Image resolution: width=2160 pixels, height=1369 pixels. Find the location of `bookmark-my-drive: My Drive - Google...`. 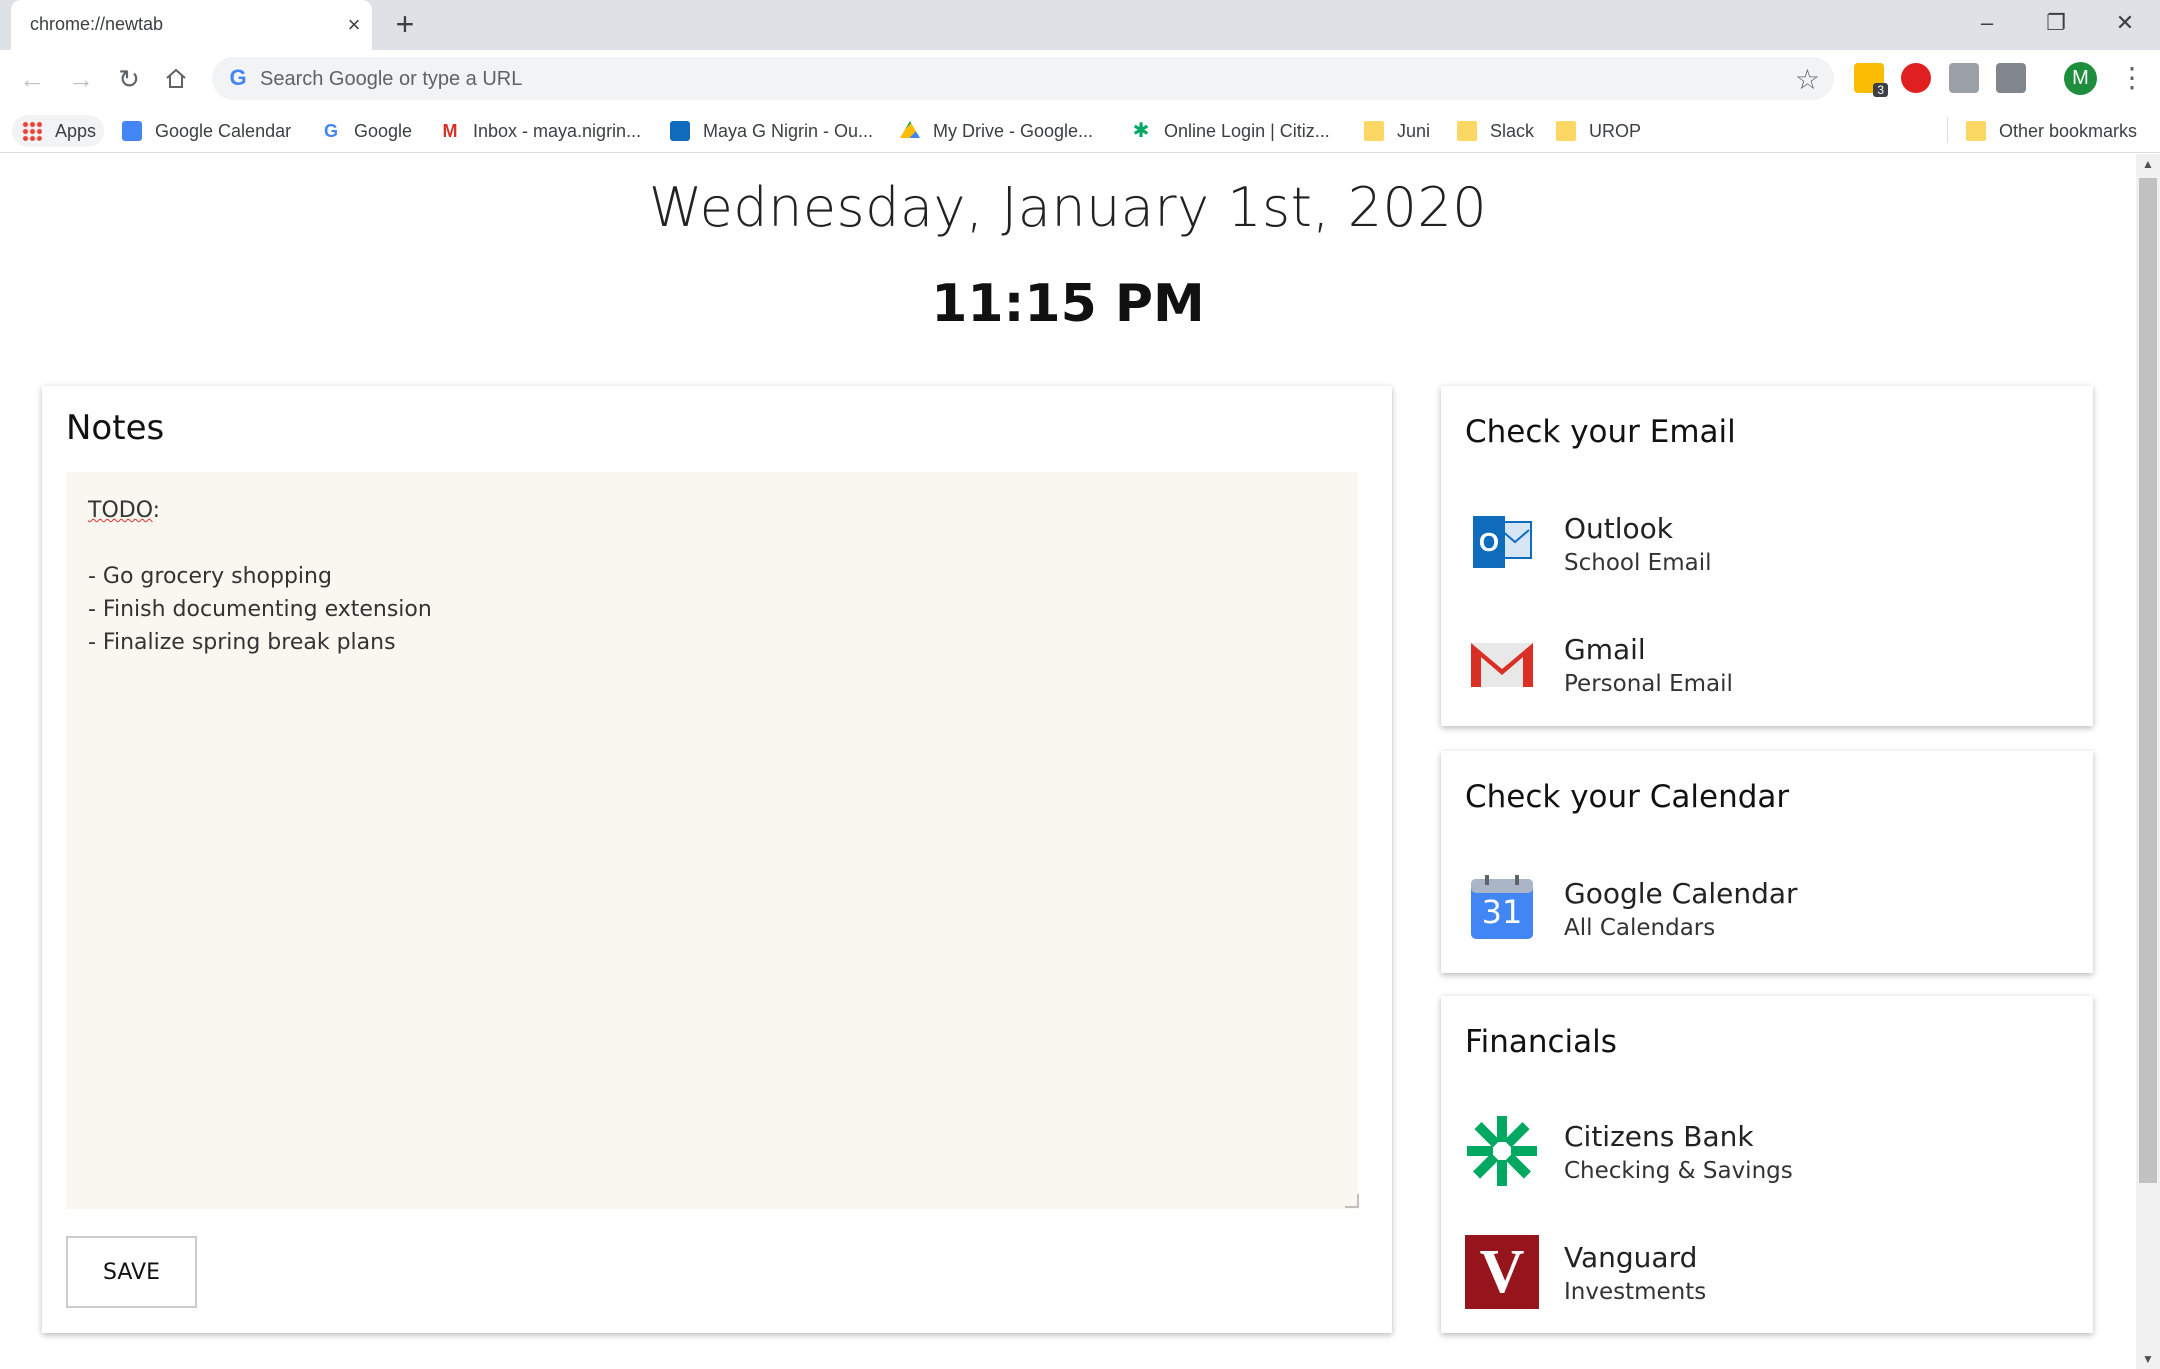

bookmark-my-drive: My Drive - Google... is located at coordinates (996, 131).